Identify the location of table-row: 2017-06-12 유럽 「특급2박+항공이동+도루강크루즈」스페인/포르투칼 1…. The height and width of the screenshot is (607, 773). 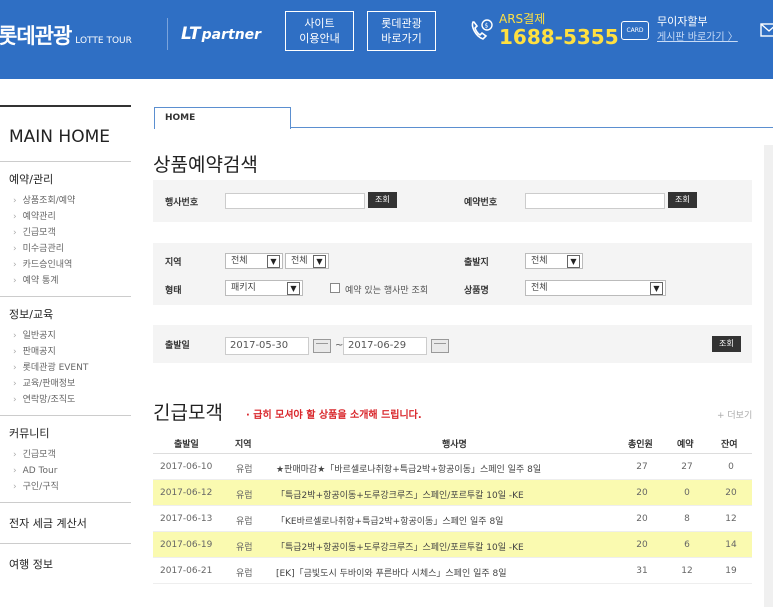
(452, 493).